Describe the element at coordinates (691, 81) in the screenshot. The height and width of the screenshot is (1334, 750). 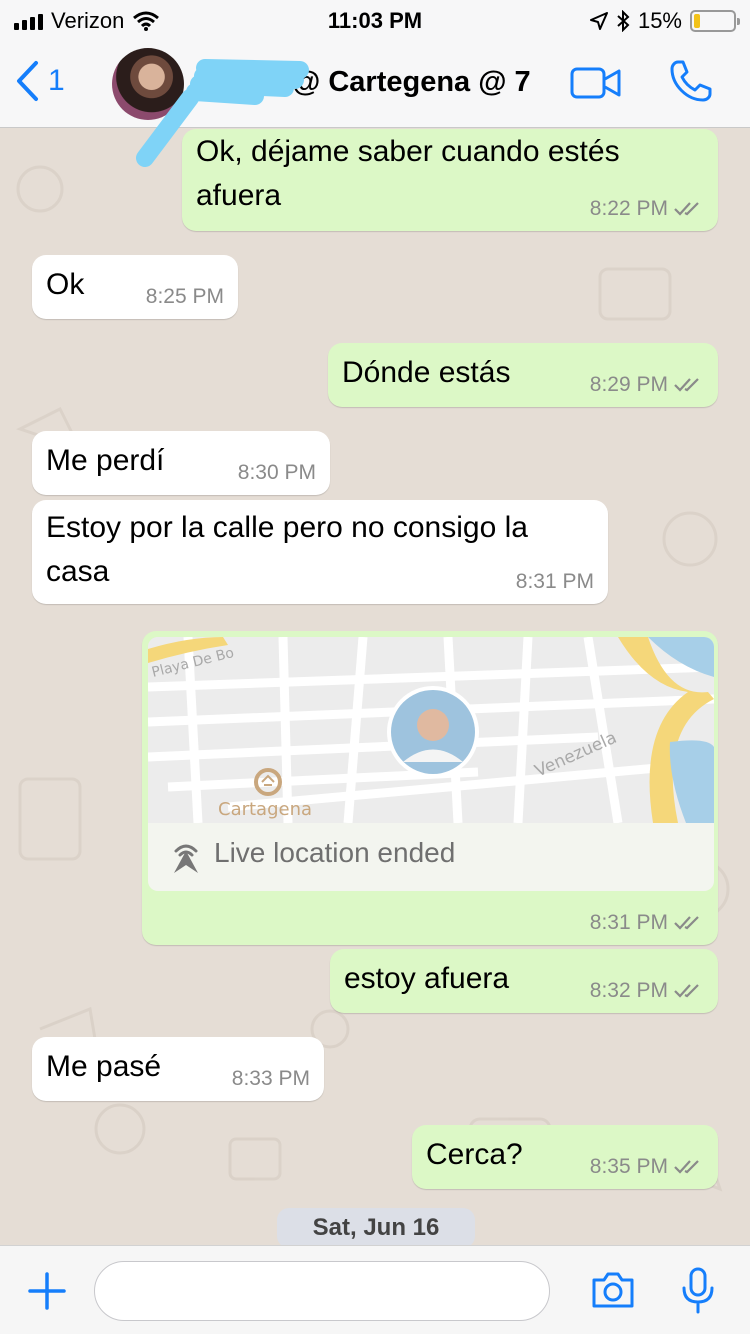
I see `phone-icon` at that location.